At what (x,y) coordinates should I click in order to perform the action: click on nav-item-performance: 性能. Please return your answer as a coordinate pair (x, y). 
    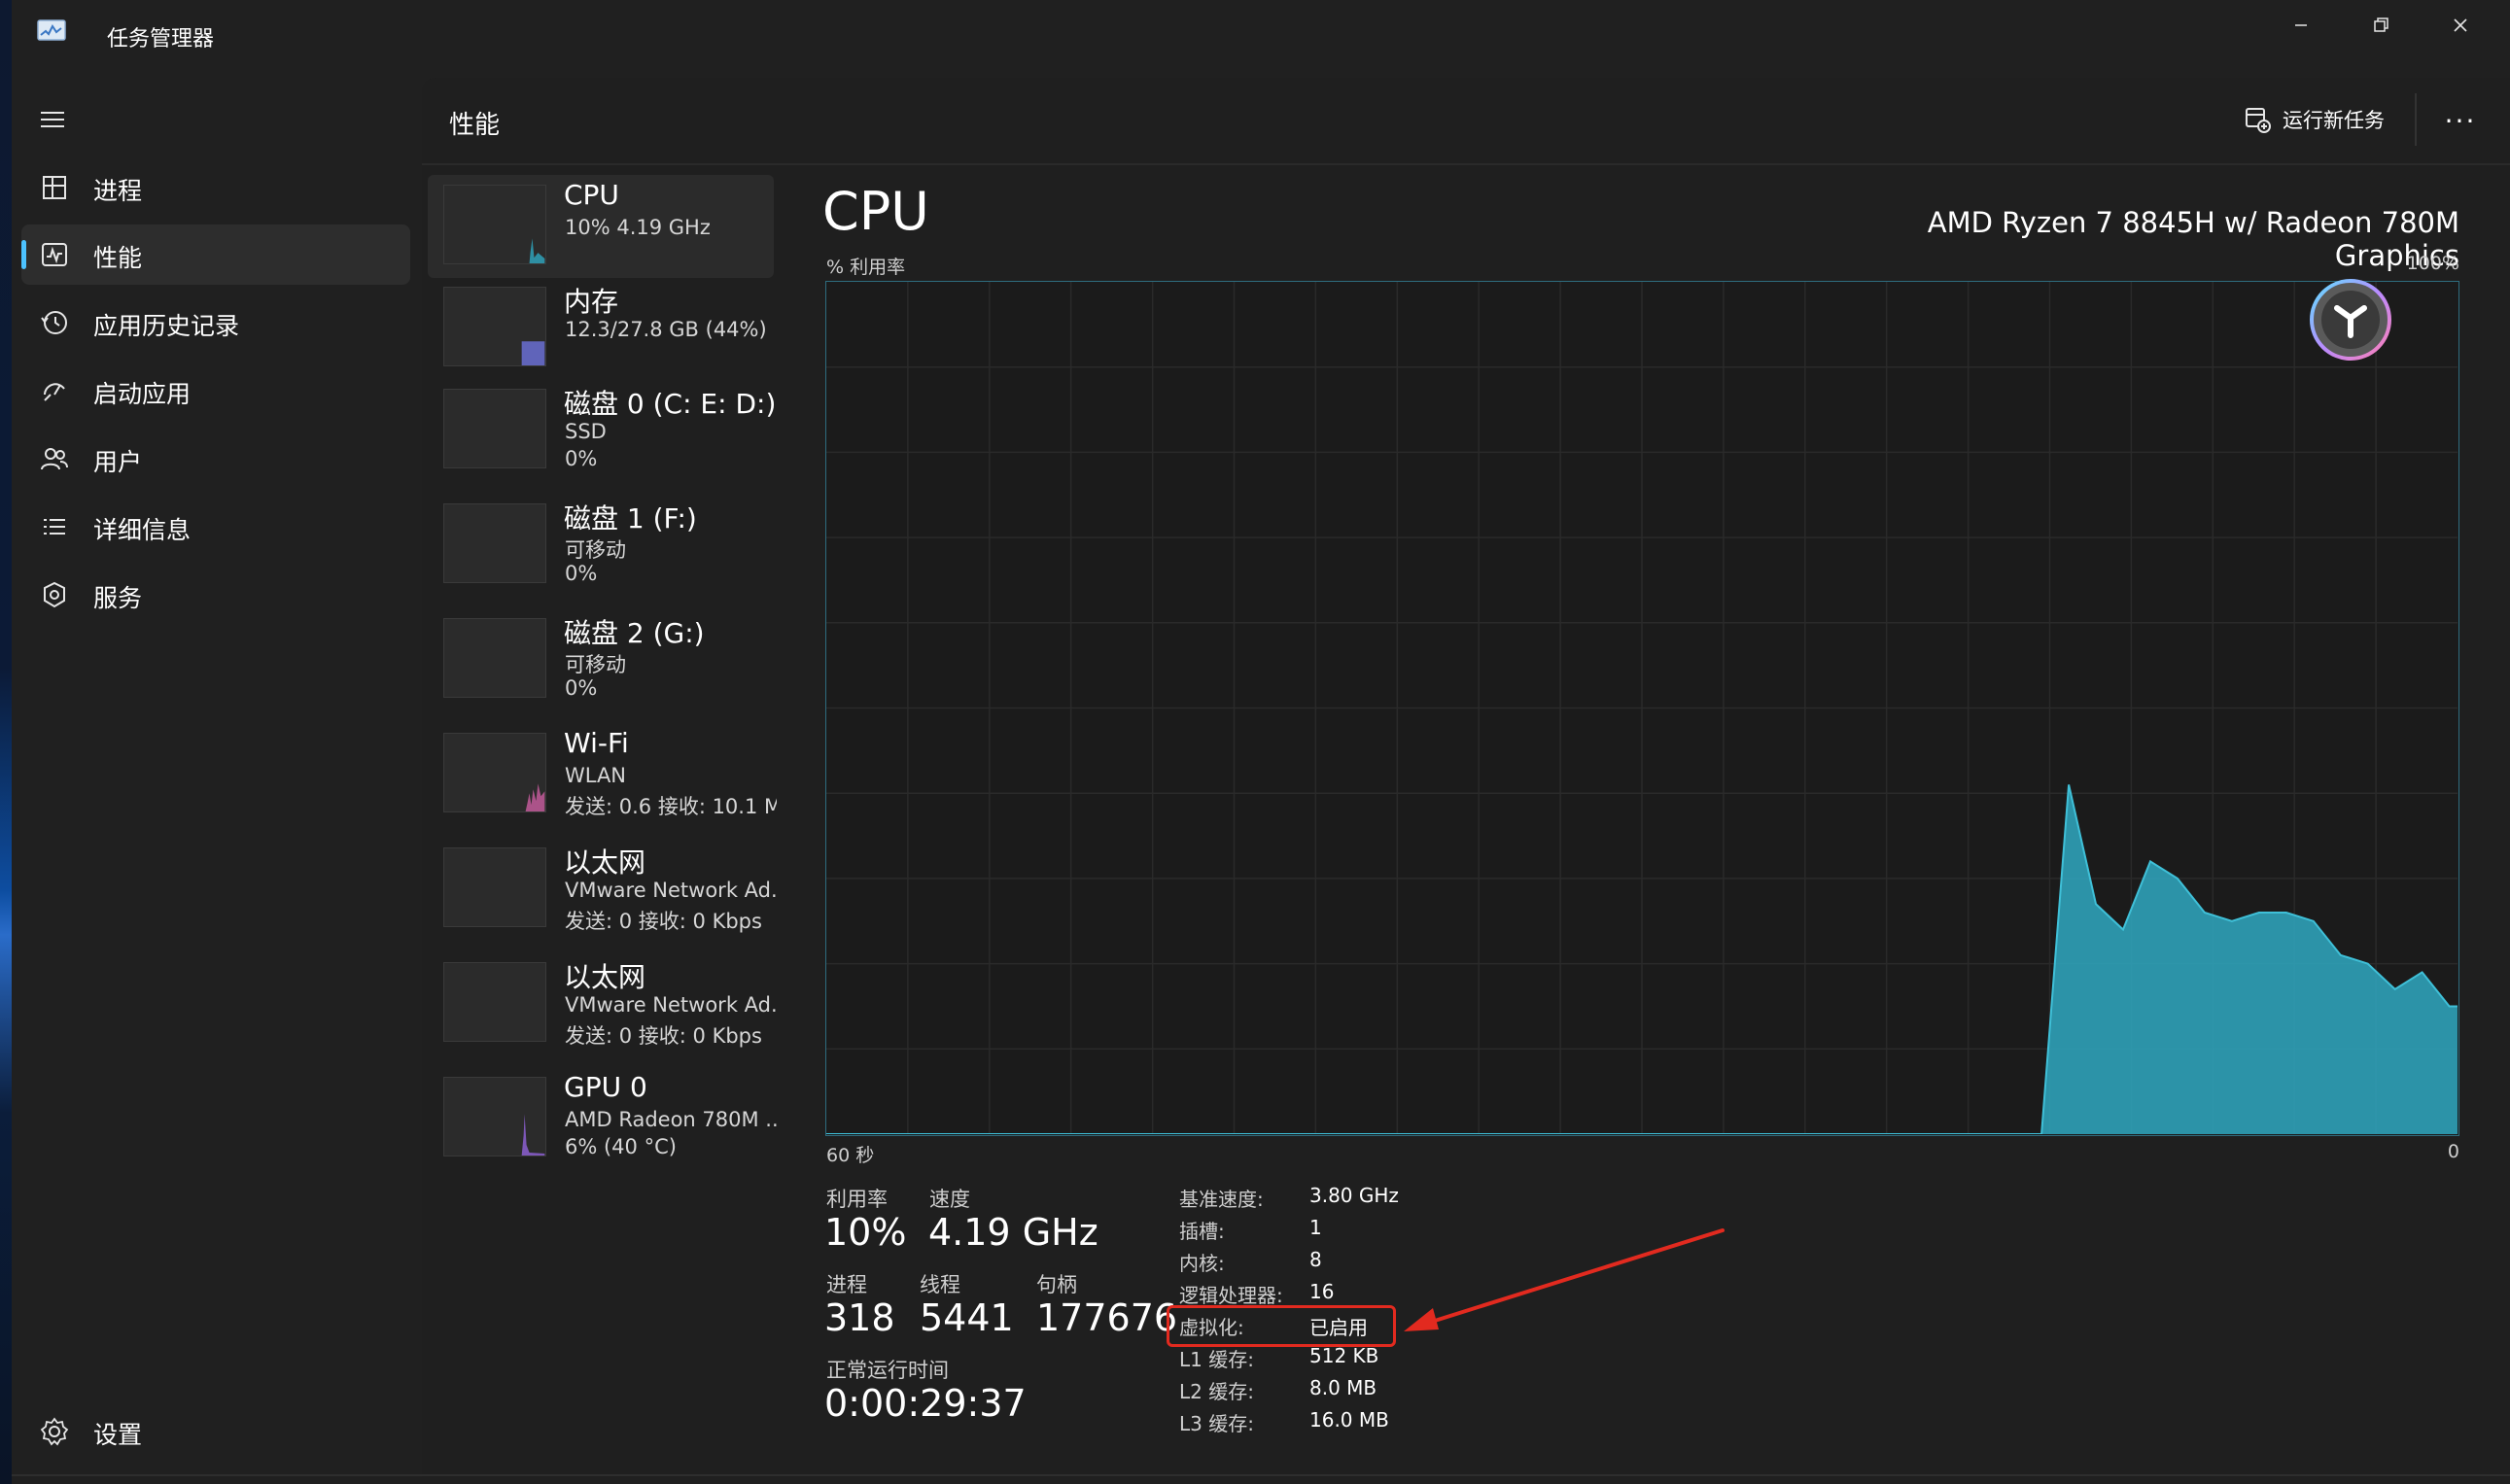
    Looking at the image, I should click on (216, 254).